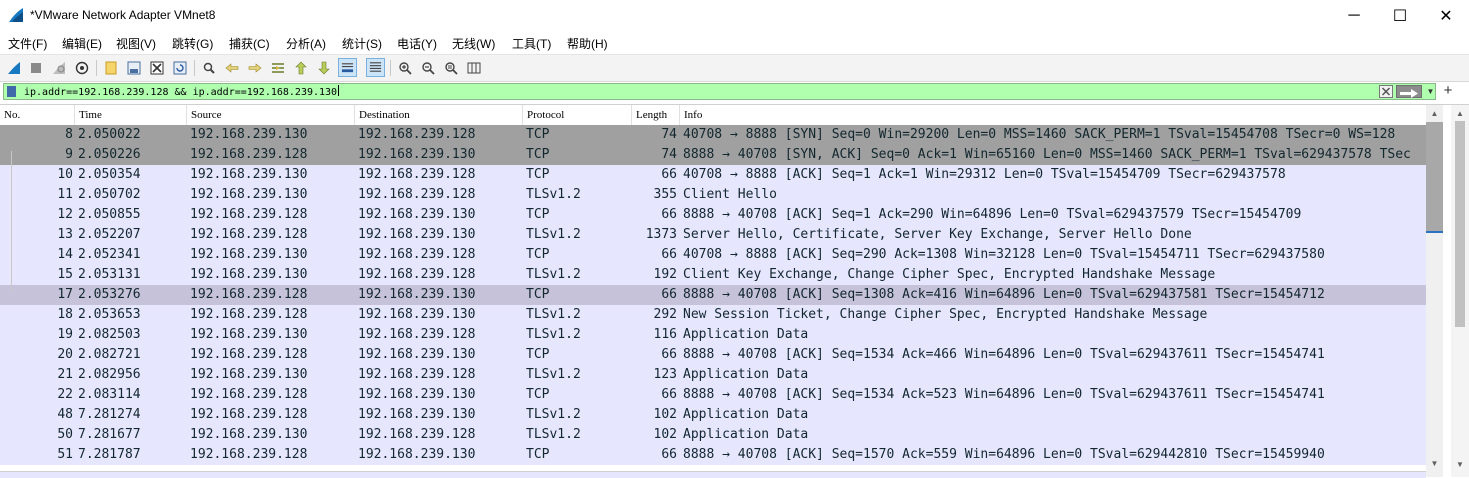 The image size is (1469, 478). What do you see at coordinates (254, 67) in the screenshot?
I see `go-forward-icon` at bounding box center [254, 67].